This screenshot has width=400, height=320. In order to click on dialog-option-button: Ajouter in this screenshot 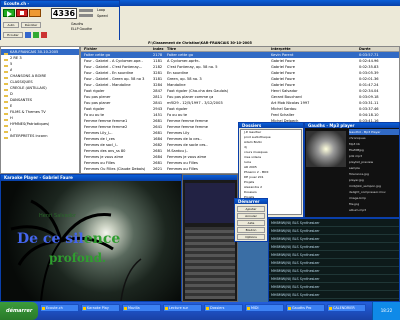, I will do `click(251, 209)`.